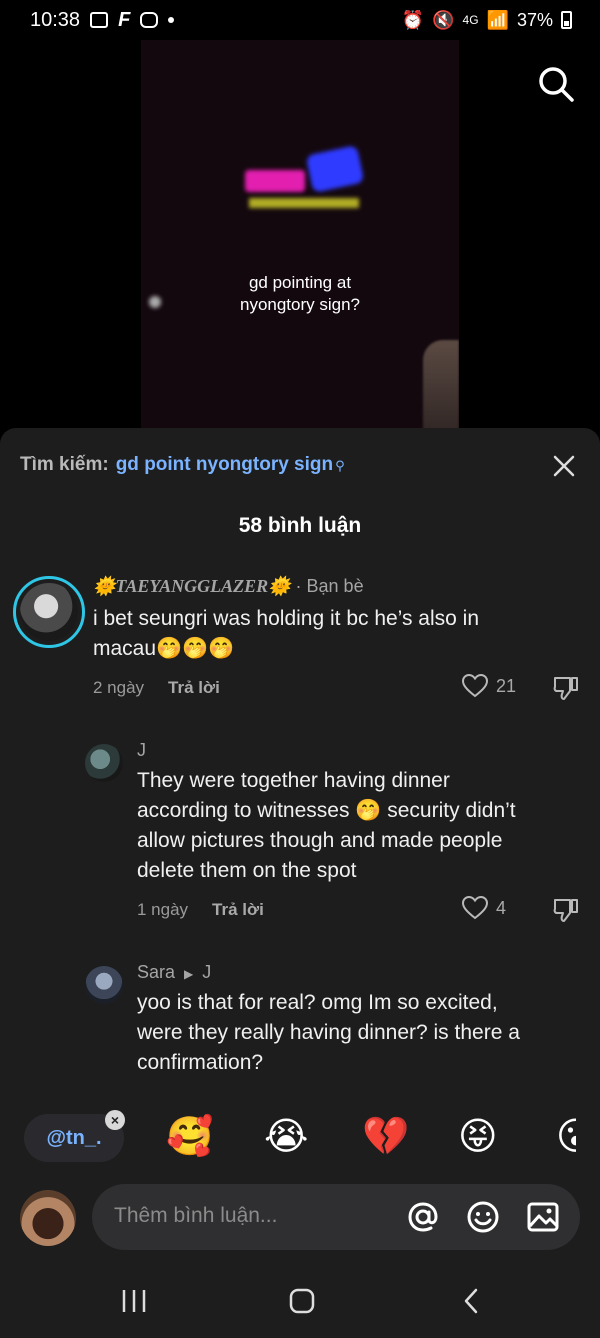 This screenshot has height=1338, width=600. Describe the element at coordinates (506, 685) in the screenshot. I see `like-count: 21` at that location.